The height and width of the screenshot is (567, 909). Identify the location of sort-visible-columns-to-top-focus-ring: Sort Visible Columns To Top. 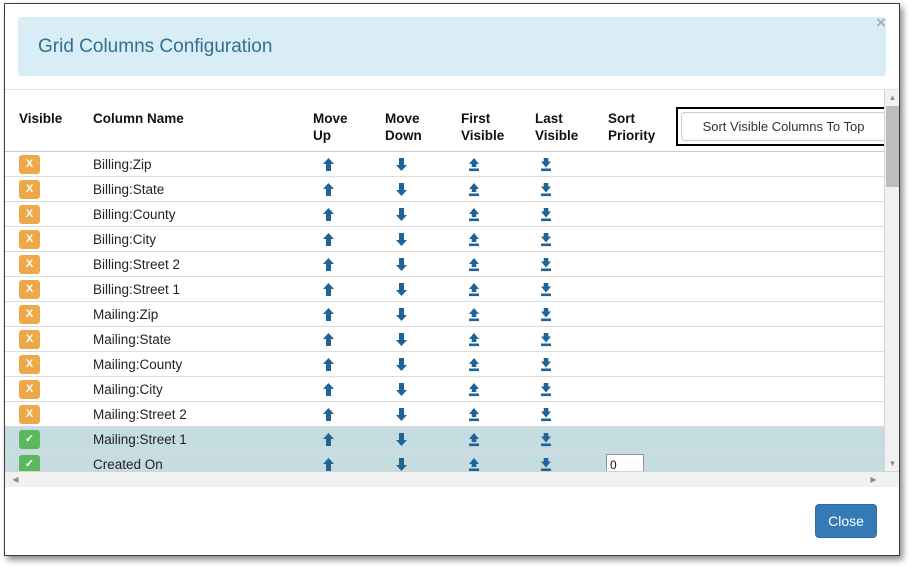
(783, 126).